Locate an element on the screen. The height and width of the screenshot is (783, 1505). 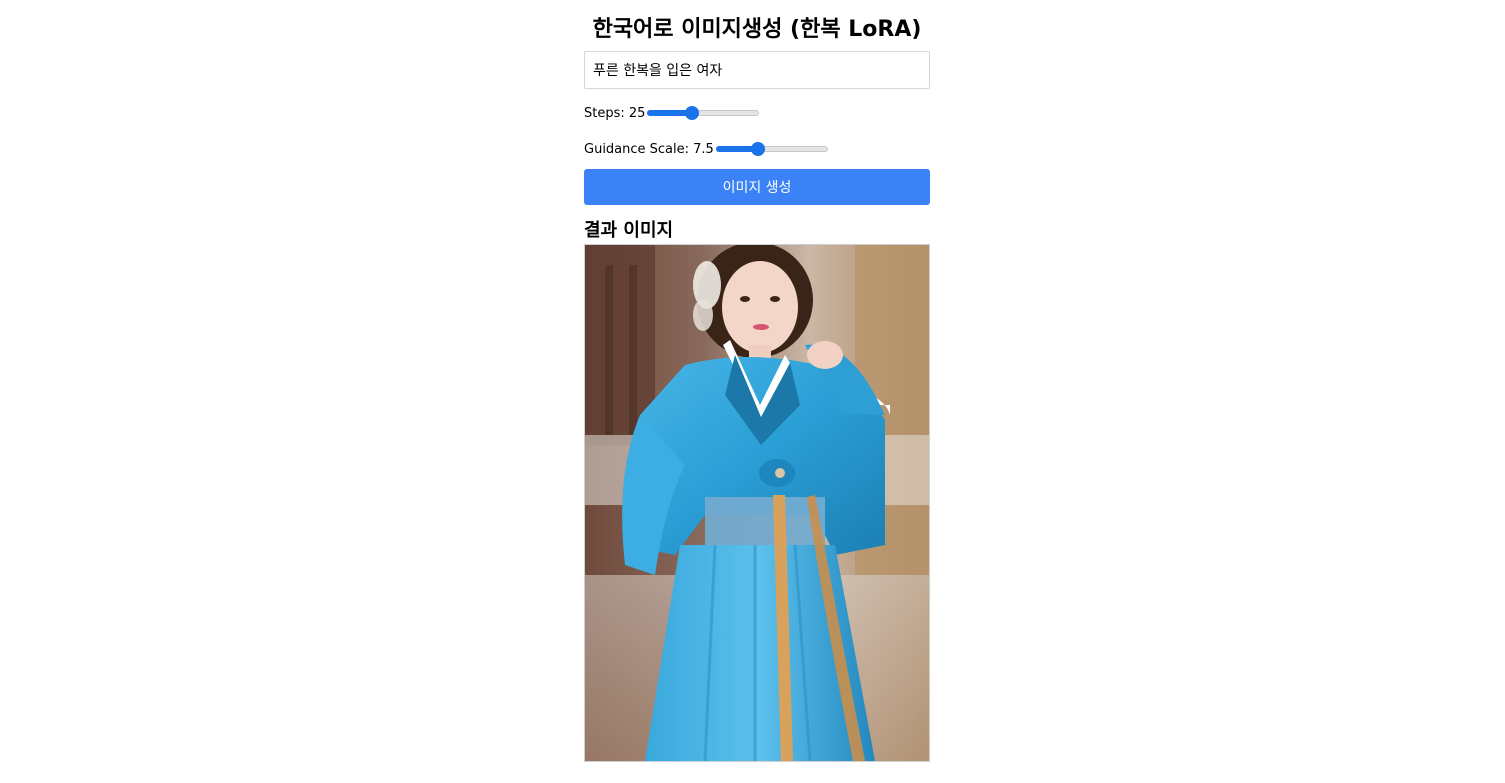
steps-label: Steps: 25 is located at coordinates (615, 113).